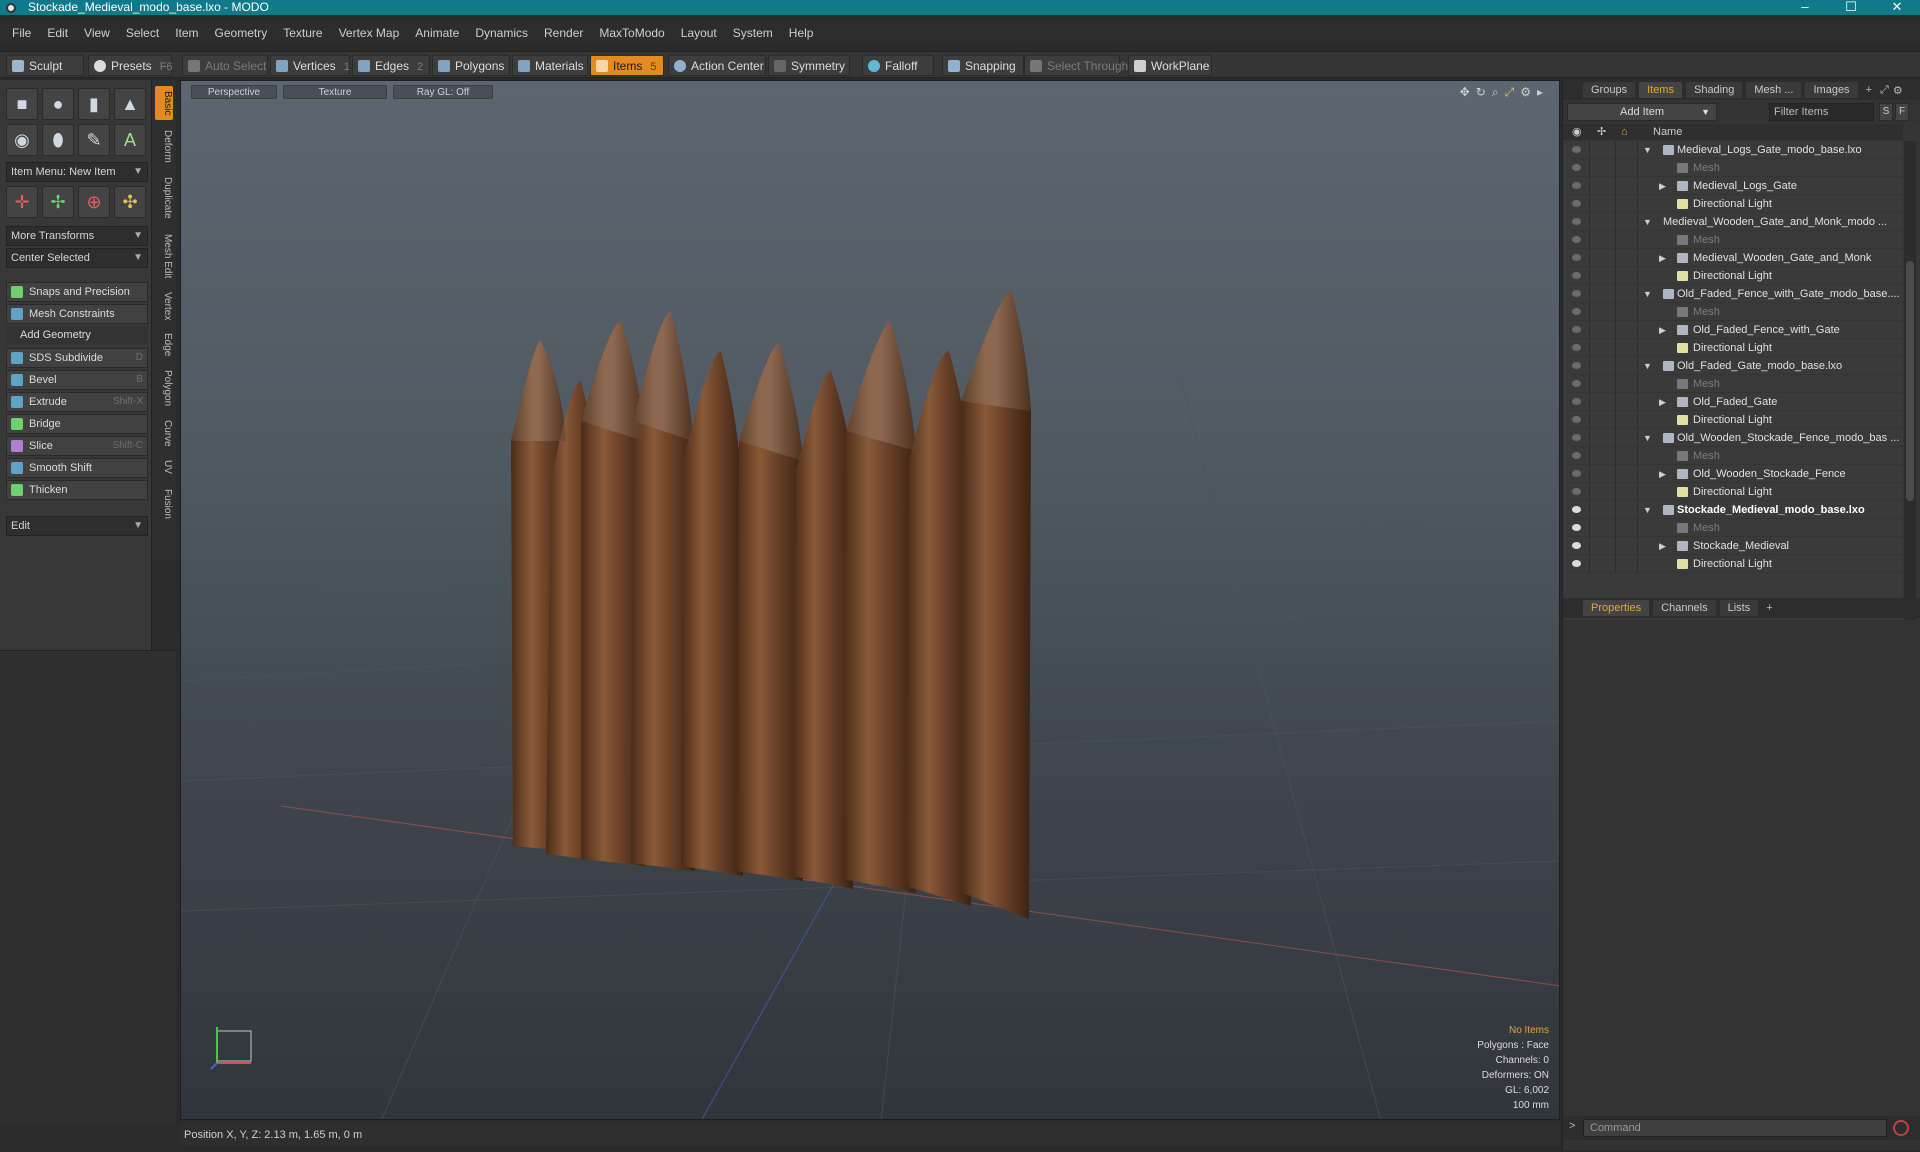 The width and height of the screenshot is (1920, 1152). Describe the element at coordinates (1642, 112) in the screenshot. I see `add-item-button: Add Item ▼` at that location.